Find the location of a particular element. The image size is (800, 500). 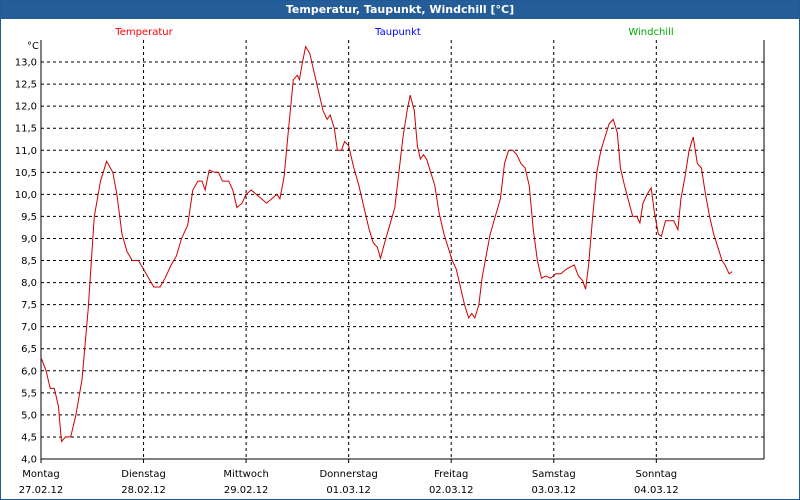

x-tick-day: Donnerstag is located at coordinates (348, 474).